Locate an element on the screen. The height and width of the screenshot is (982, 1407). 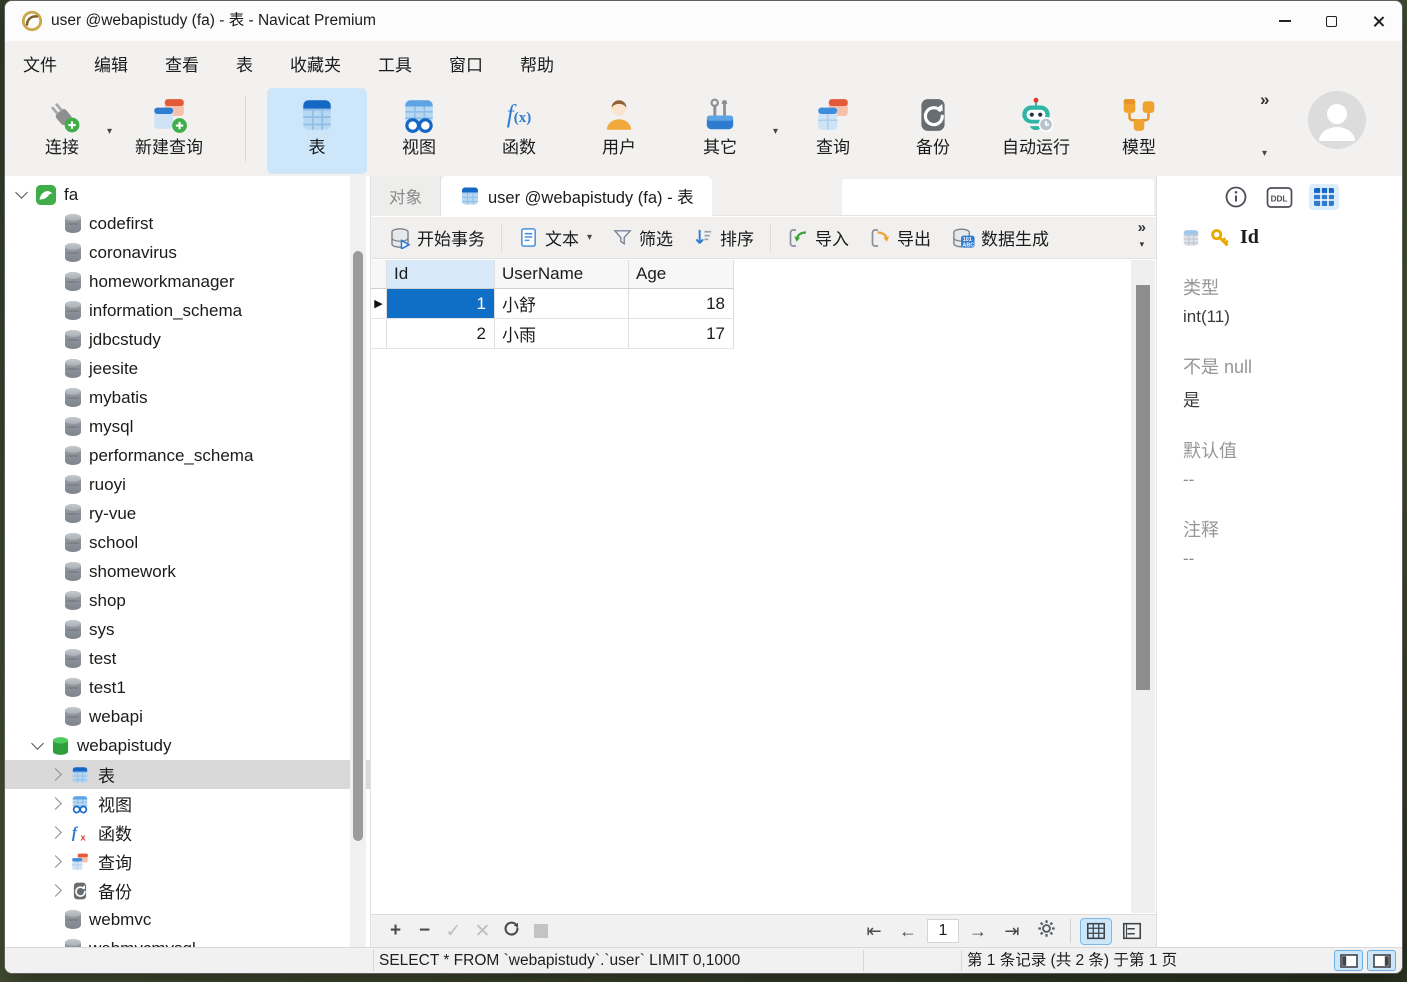
tree-item-backups: 备份 is located at coordinates (187, 890).